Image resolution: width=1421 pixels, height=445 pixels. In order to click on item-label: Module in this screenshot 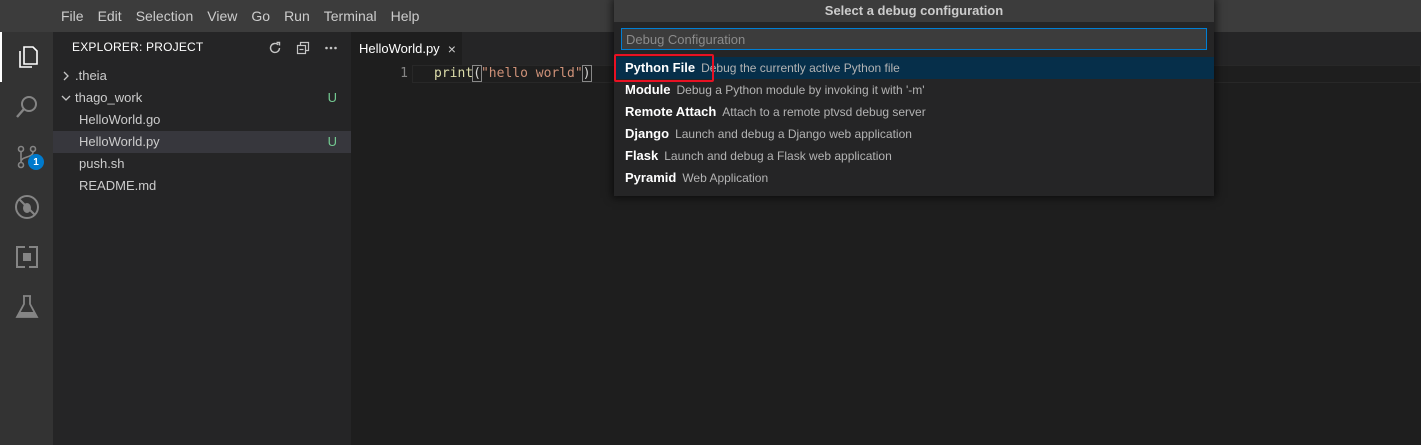, I will do `click(648, 89)`.